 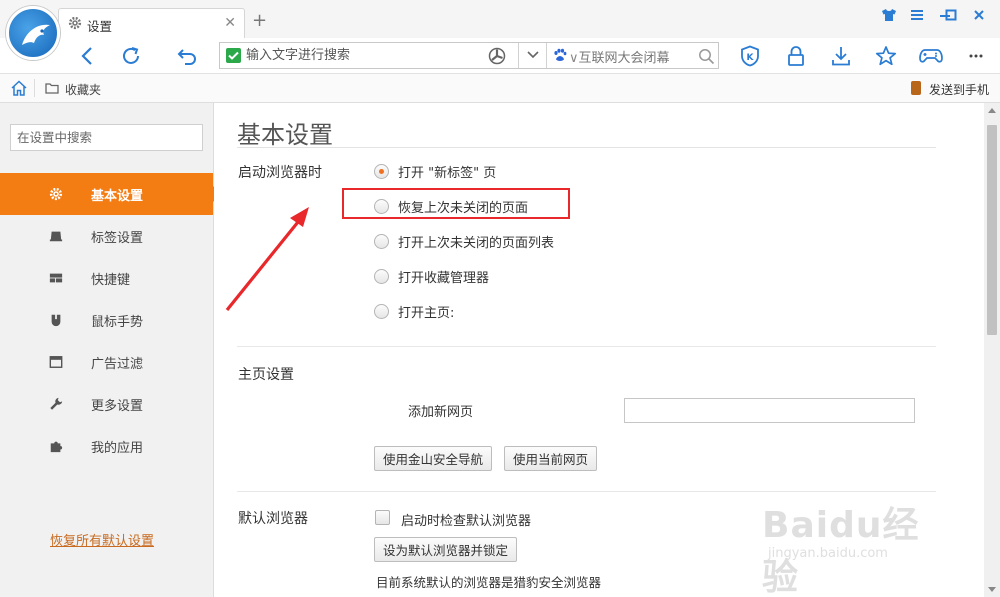 What do you see at coordinates (107, 362) in the screenshot?
I see `sidebar-item-ad-filter: 广告过滤` at bounding box center [107, 362].